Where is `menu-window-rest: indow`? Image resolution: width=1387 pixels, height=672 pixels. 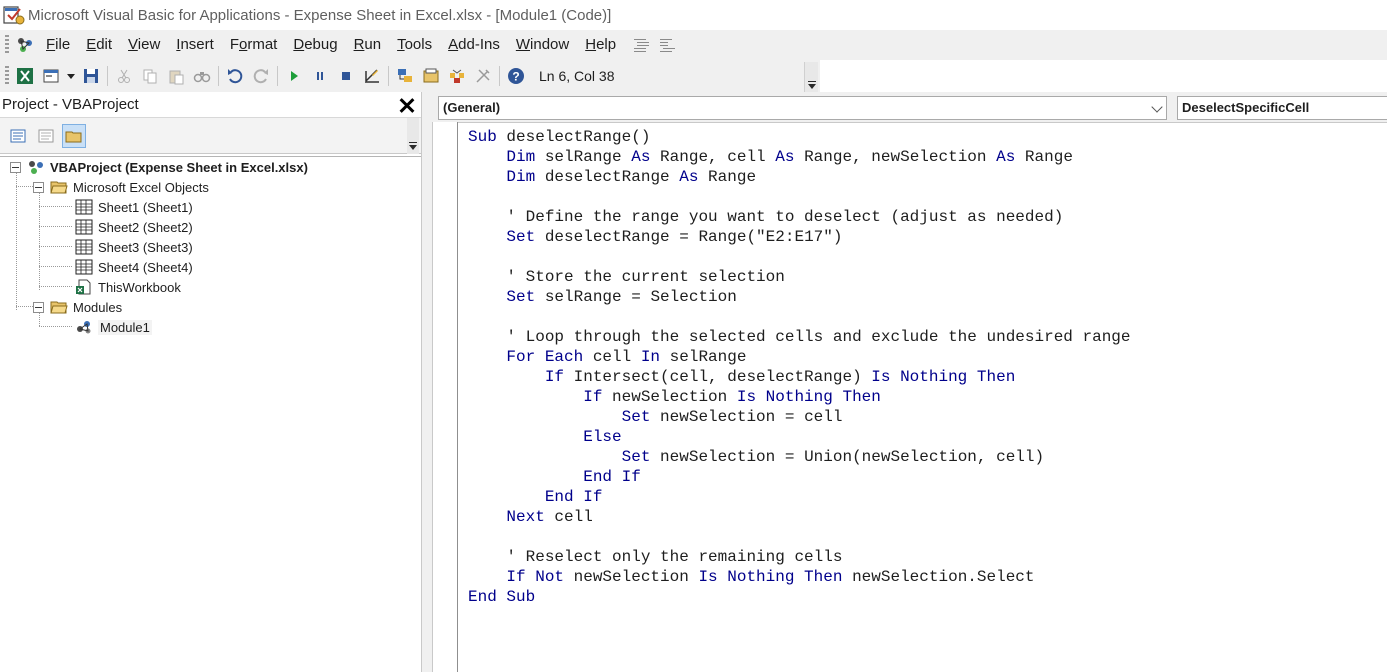
menu-window-rest: indow is located at coordinates (550, 44).